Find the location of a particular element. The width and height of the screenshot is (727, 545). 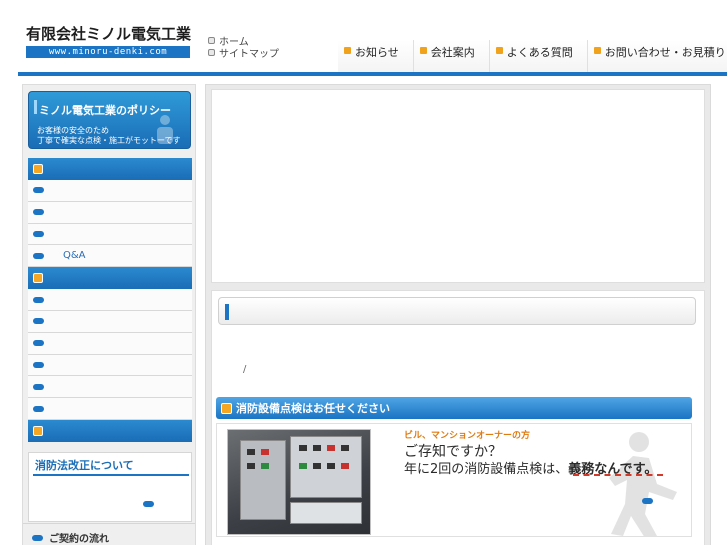

main-nav: お知らせ 会社案内 よくある質問 お問い合わせ・お見積り is located at coordinates (532, 57).